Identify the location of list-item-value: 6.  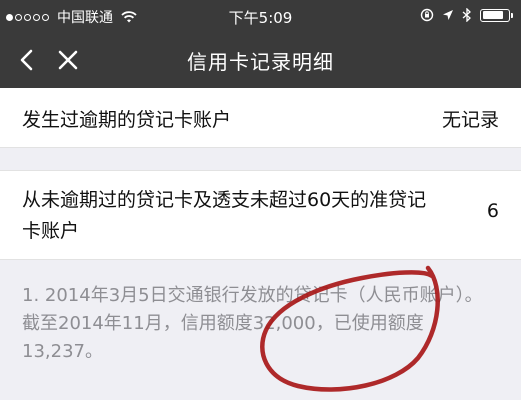
(492, 211).